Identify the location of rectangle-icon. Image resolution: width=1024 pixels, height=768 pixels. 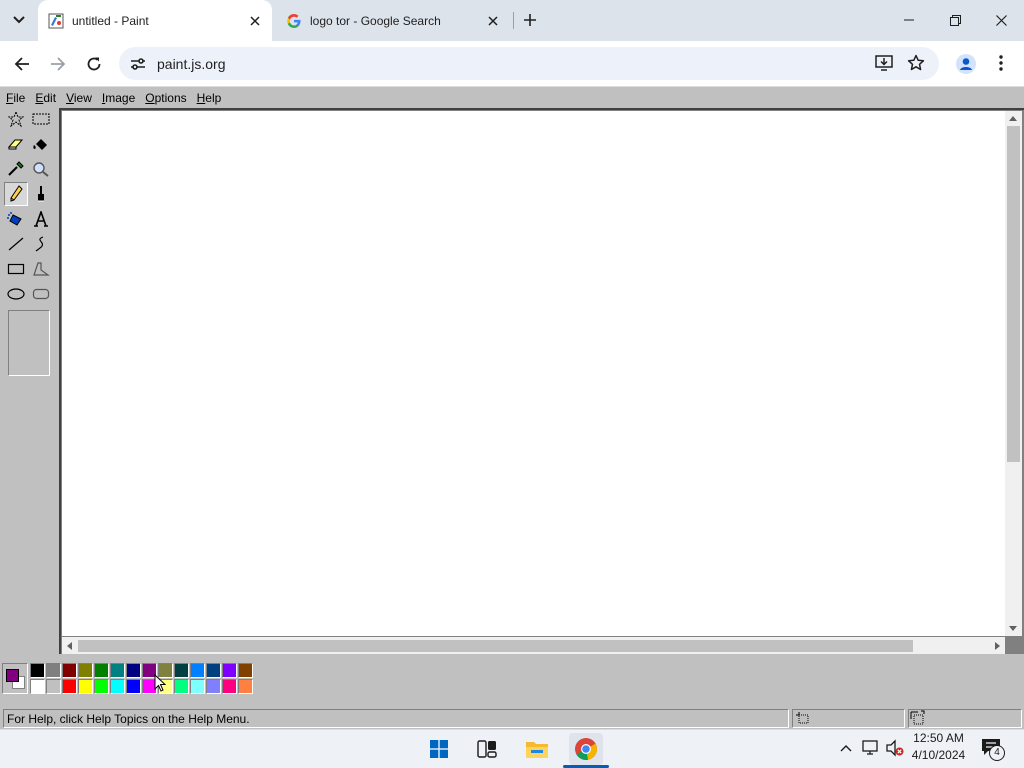
(16, 269).